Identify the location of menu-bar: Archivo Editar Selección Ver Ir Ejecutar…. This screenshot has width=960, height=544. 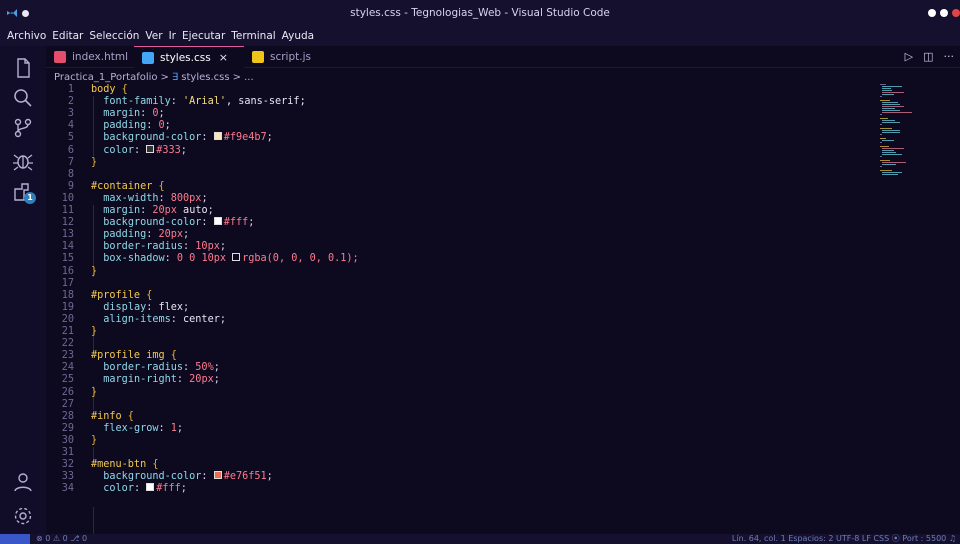
(480, 36).